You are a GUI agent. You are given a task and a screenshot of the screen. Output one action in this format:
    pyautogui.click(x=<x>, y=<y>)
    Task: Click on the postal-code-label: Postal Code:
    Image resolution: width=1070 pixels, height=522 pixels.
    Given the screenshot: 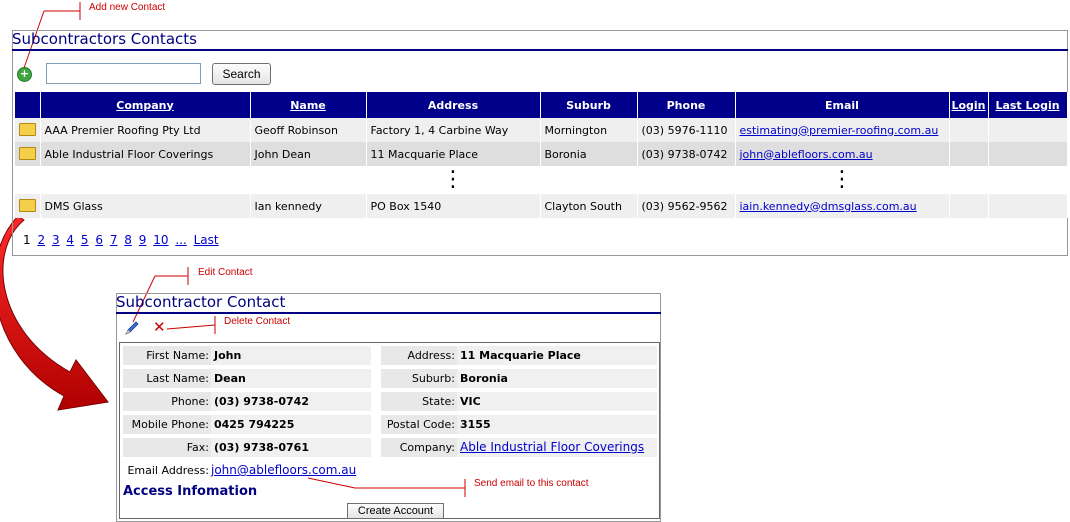 What is the action you would take?
    pyautogui.click(x=419, y=424)
    